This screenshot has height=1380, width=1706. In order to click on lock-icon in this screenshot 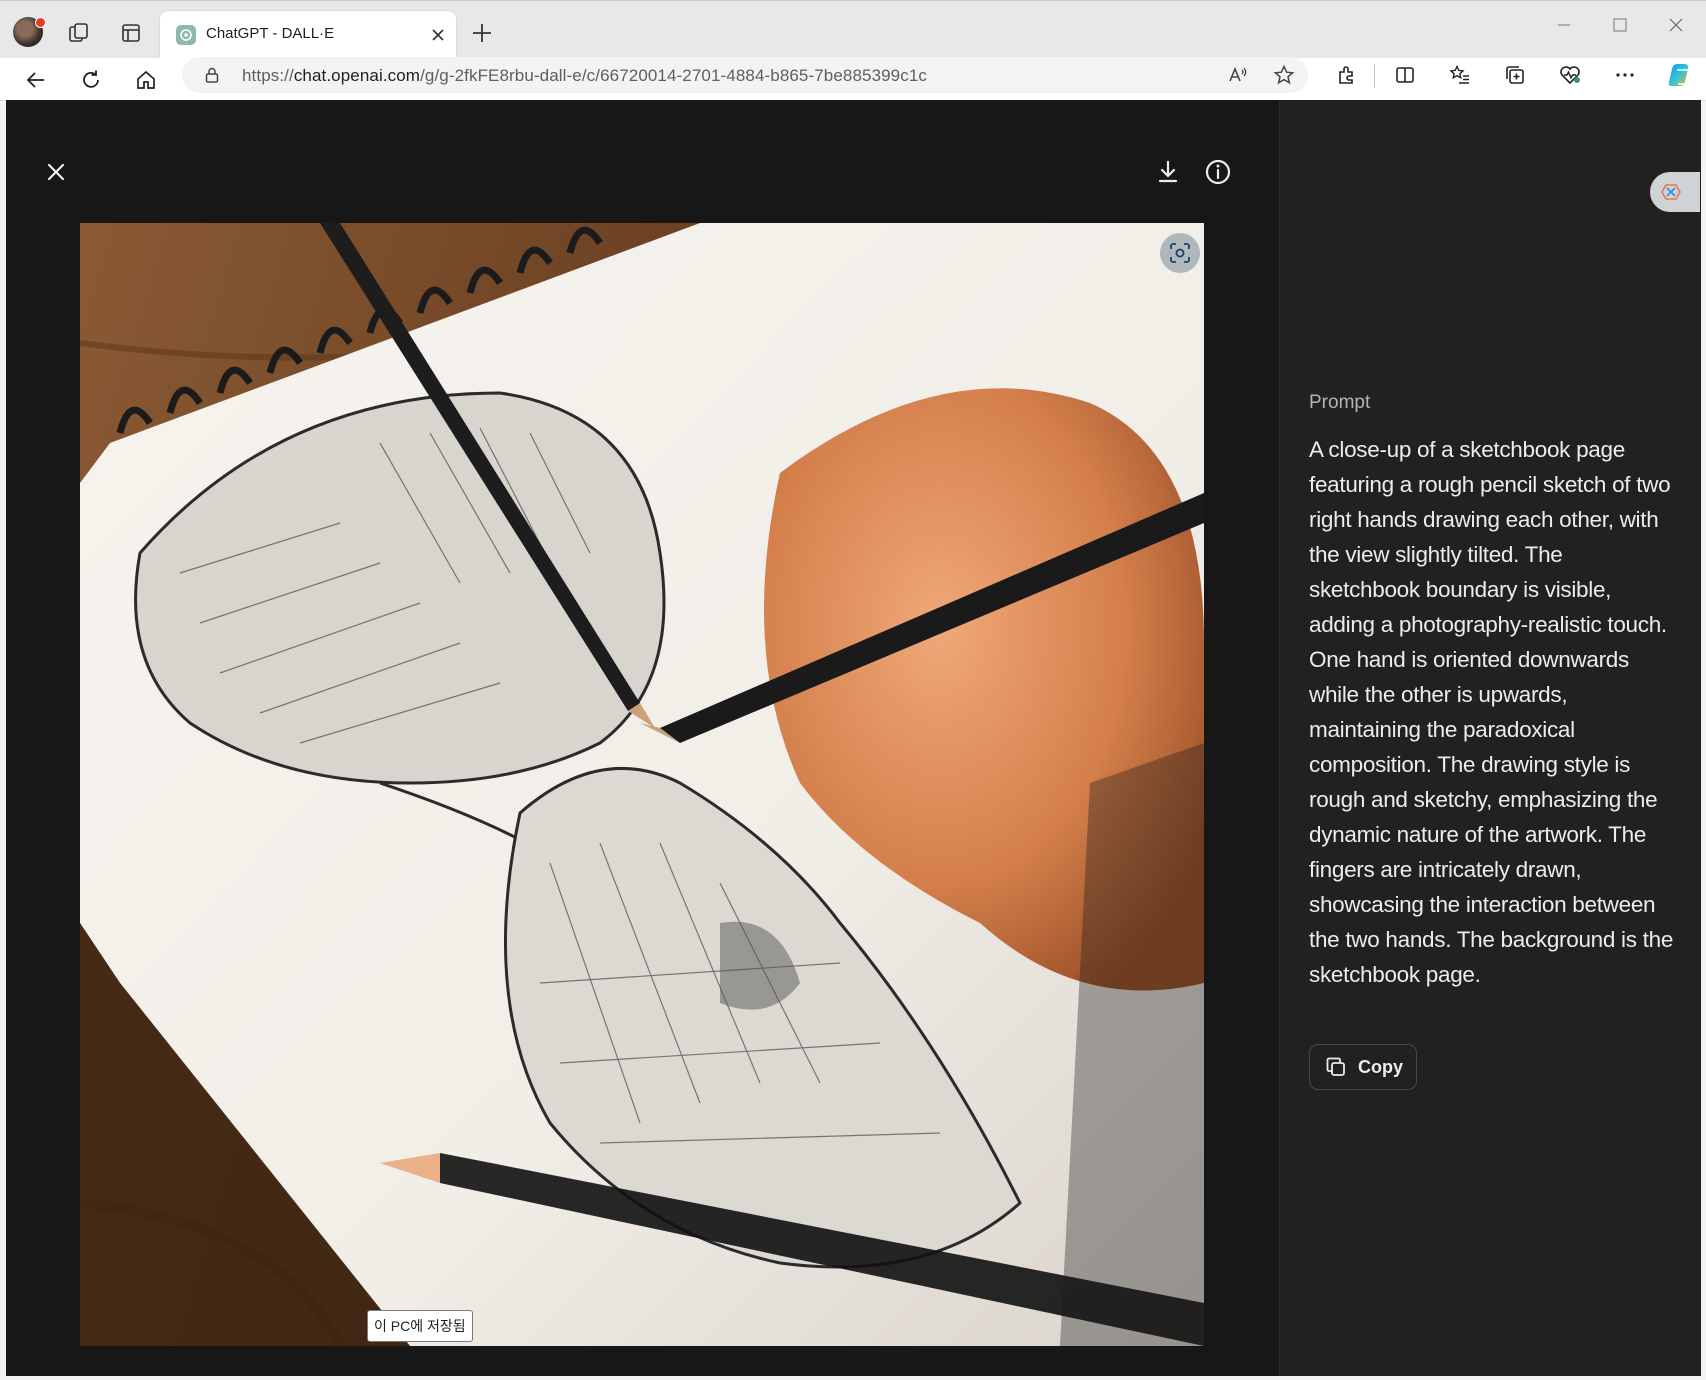, I will do `click(212, 75)`.